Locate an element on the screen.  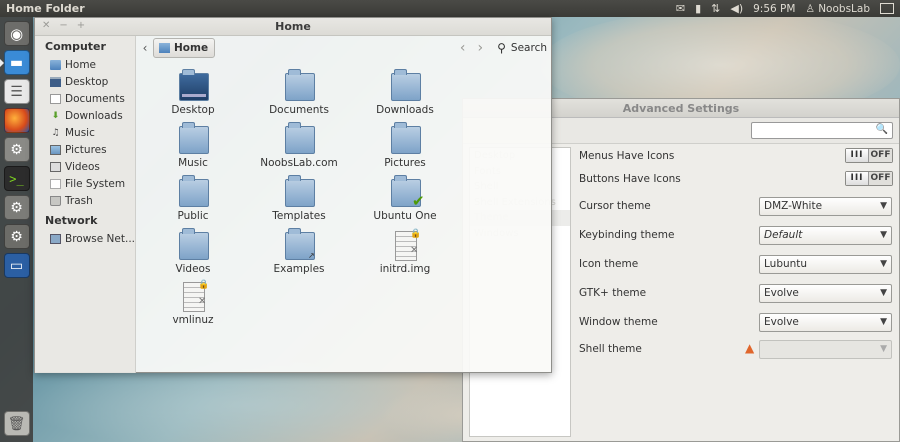
maximize-icon: + is located at coordinates (81, 25).